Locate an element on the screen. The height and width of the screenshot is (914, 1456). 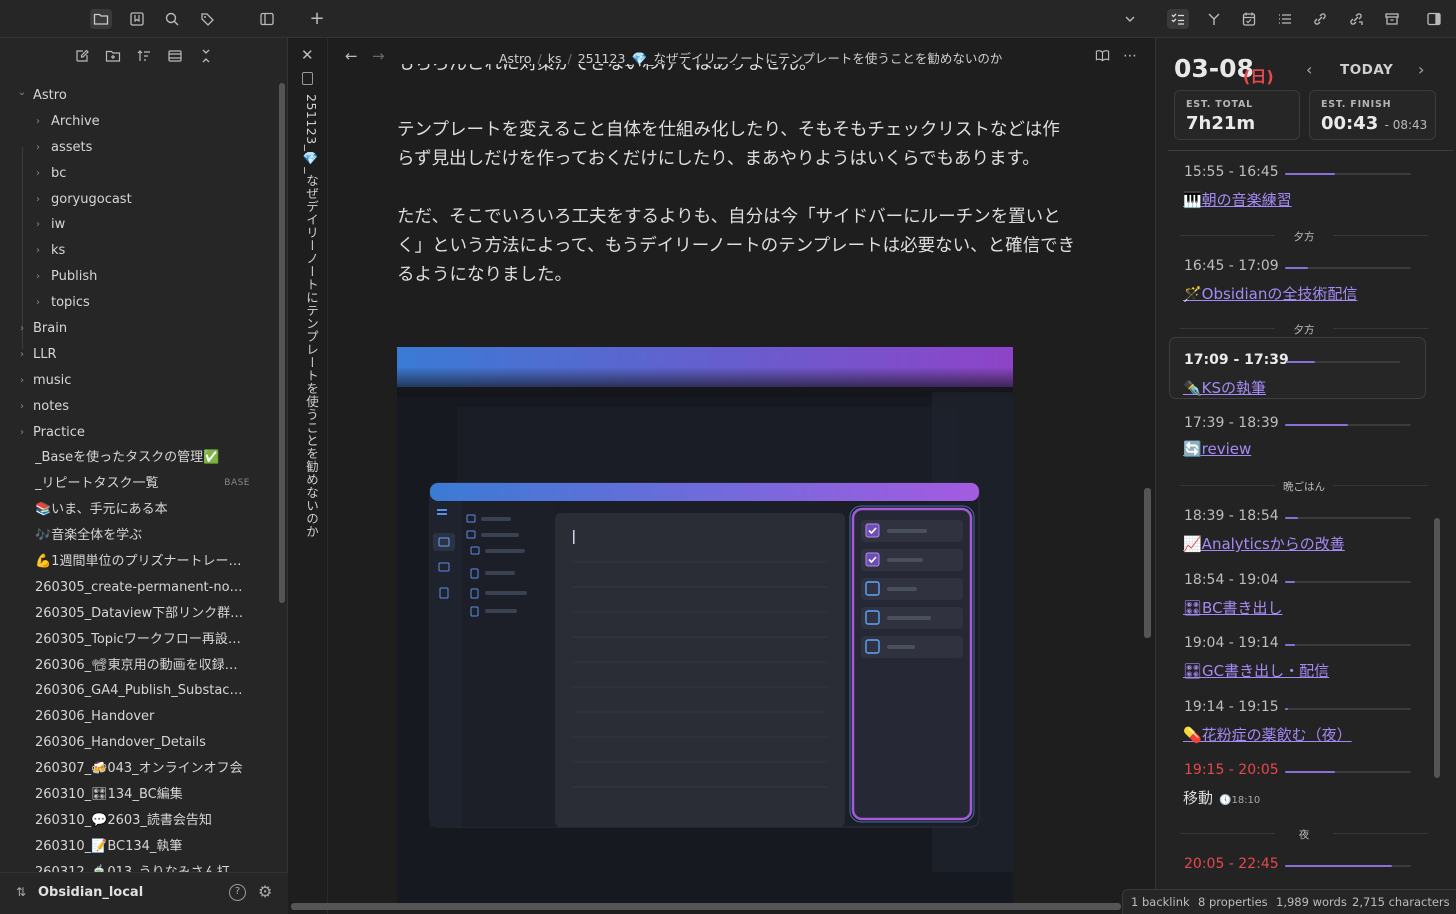
folder-item: › topics is located at coordinates (138, 303).